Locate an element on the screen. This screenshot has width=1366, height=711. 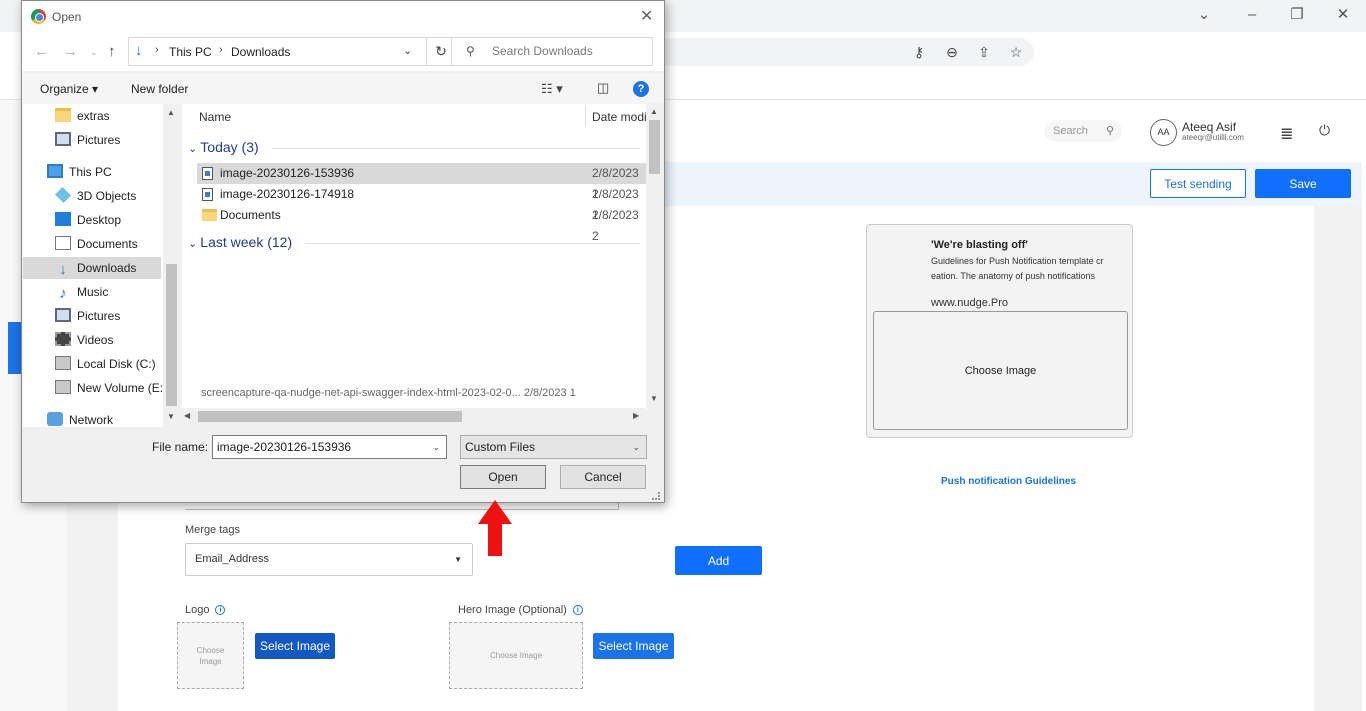
file-list-vscroll: ▲ ▼ is located at coordinates (654, 255).